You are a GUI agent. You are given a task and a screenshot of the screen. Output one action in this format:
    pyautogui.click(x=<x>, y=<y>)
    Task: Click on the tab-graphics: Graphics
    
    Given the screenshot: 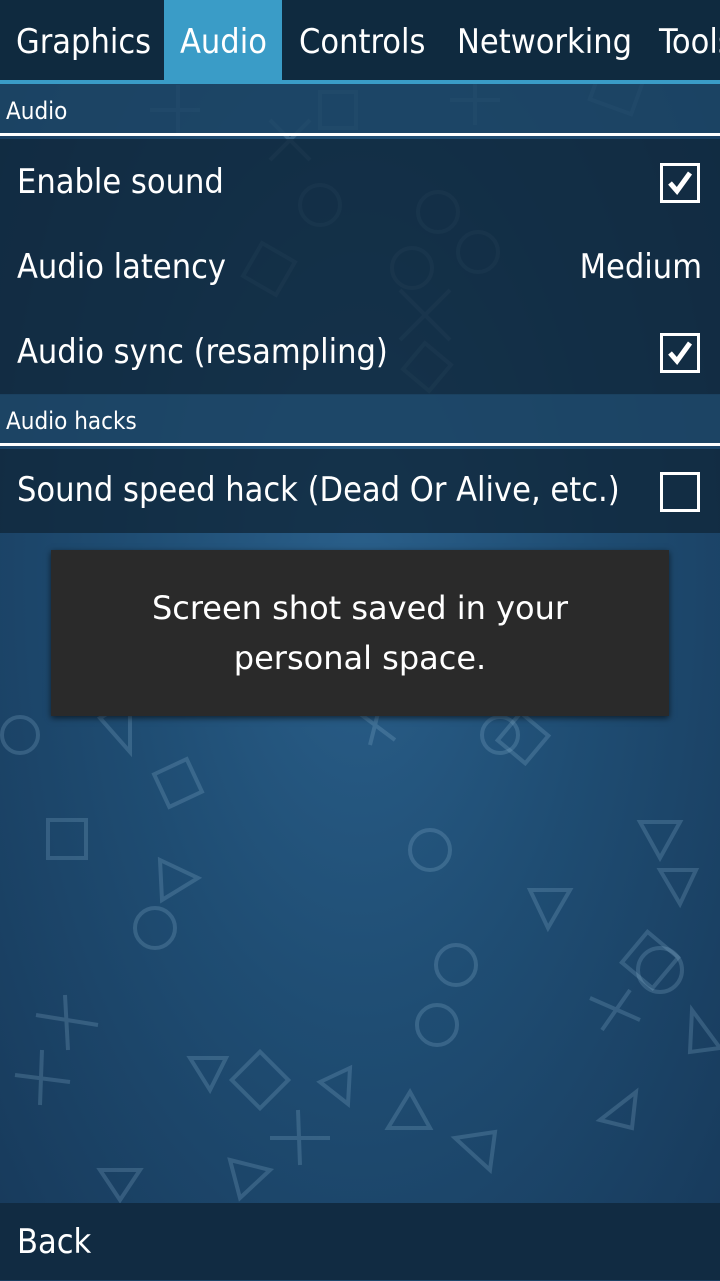 What is the action you would take?
    pyautogui.click(x=83, y=40)
    